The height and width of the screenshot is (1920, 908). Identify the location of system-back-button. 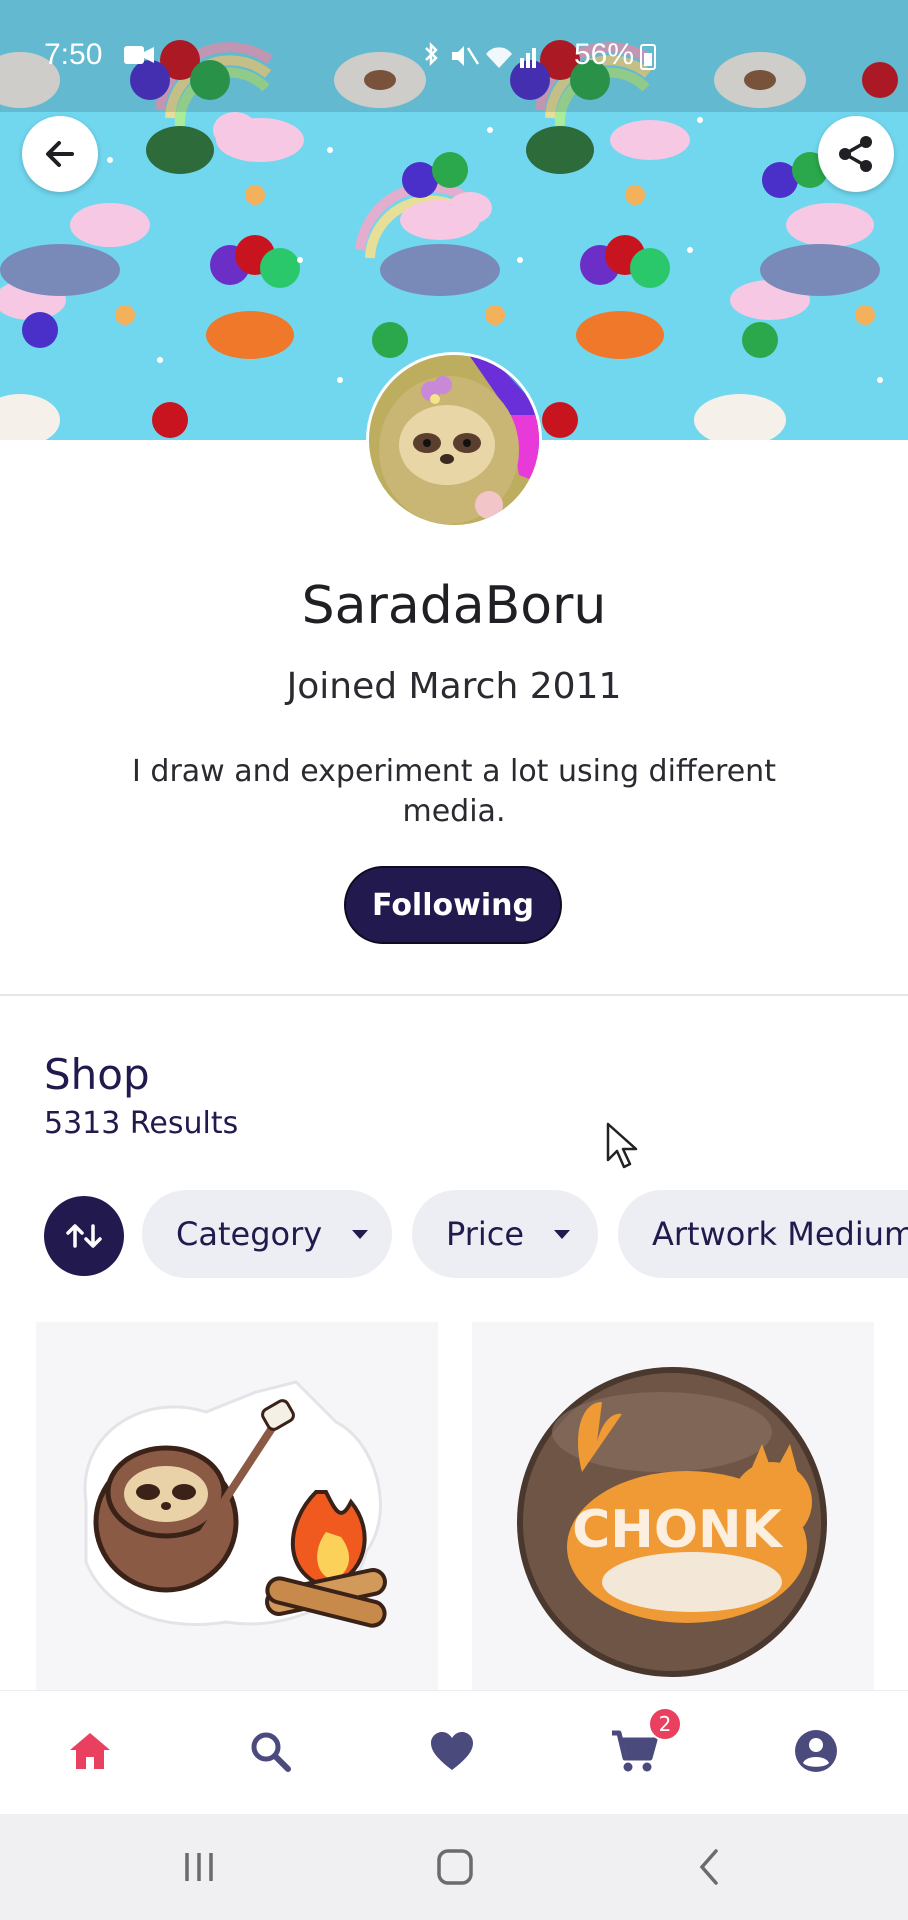
(709, 1867).